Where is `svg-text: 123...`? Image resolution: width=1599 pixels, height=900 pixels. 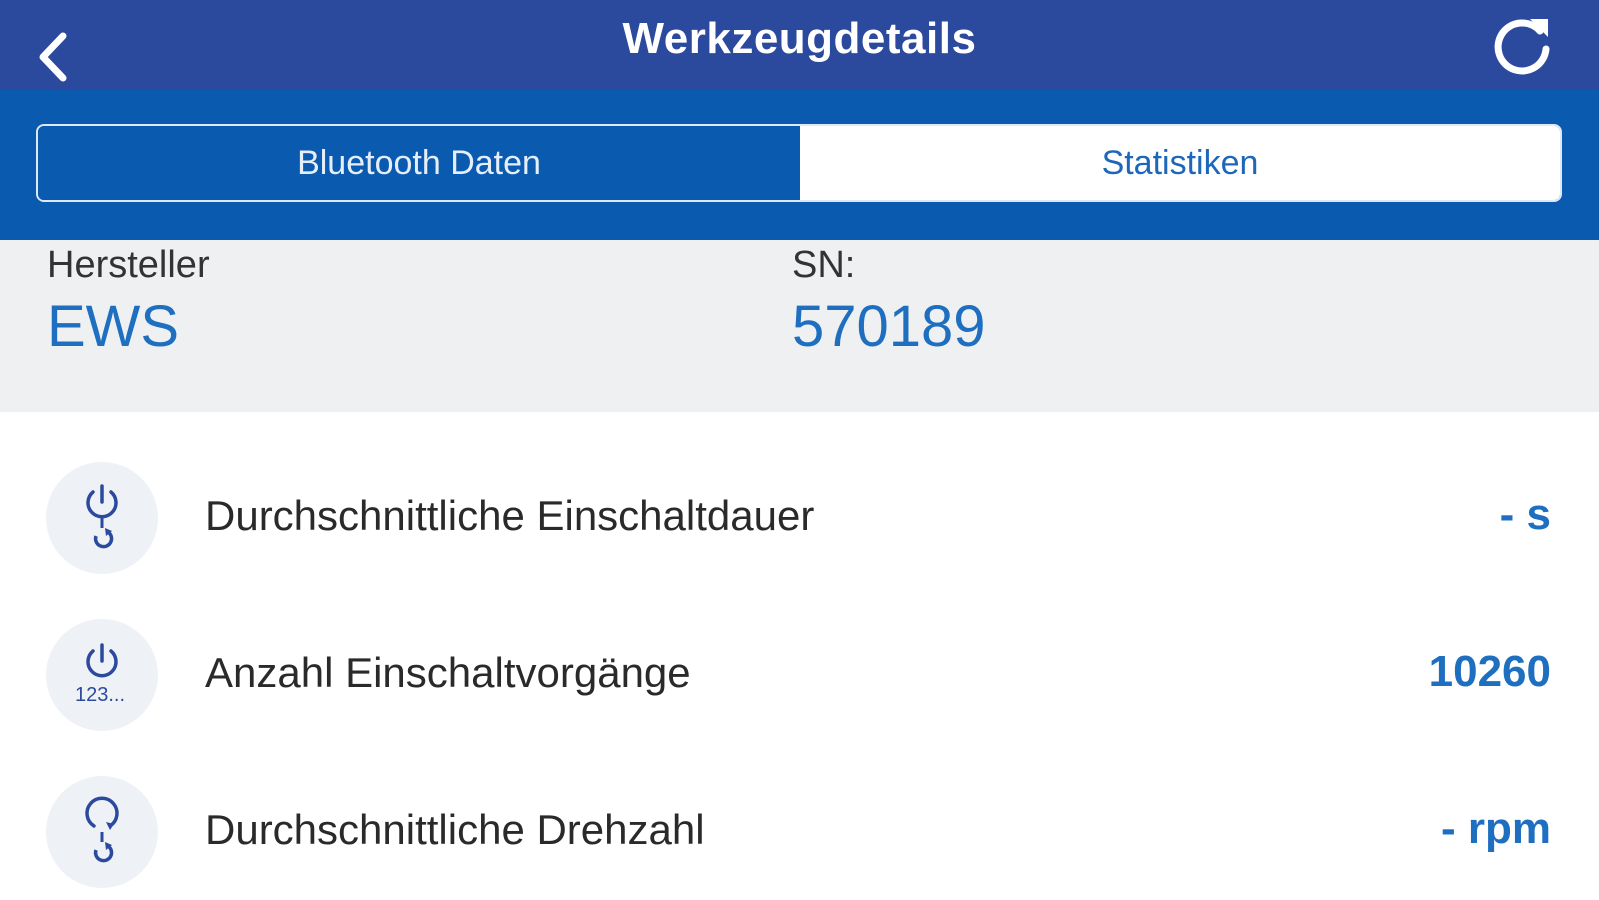
svg-text: 123... is located at coordinates (100, 695).